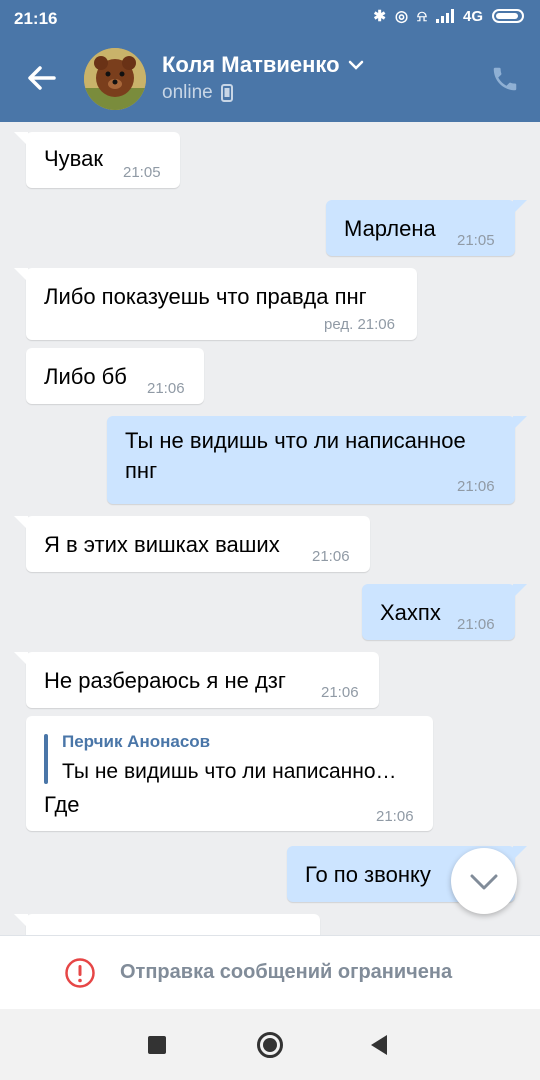 The height and width of the screenshot is (1080, 540). I want to click on error-icon, so click(80, 973).